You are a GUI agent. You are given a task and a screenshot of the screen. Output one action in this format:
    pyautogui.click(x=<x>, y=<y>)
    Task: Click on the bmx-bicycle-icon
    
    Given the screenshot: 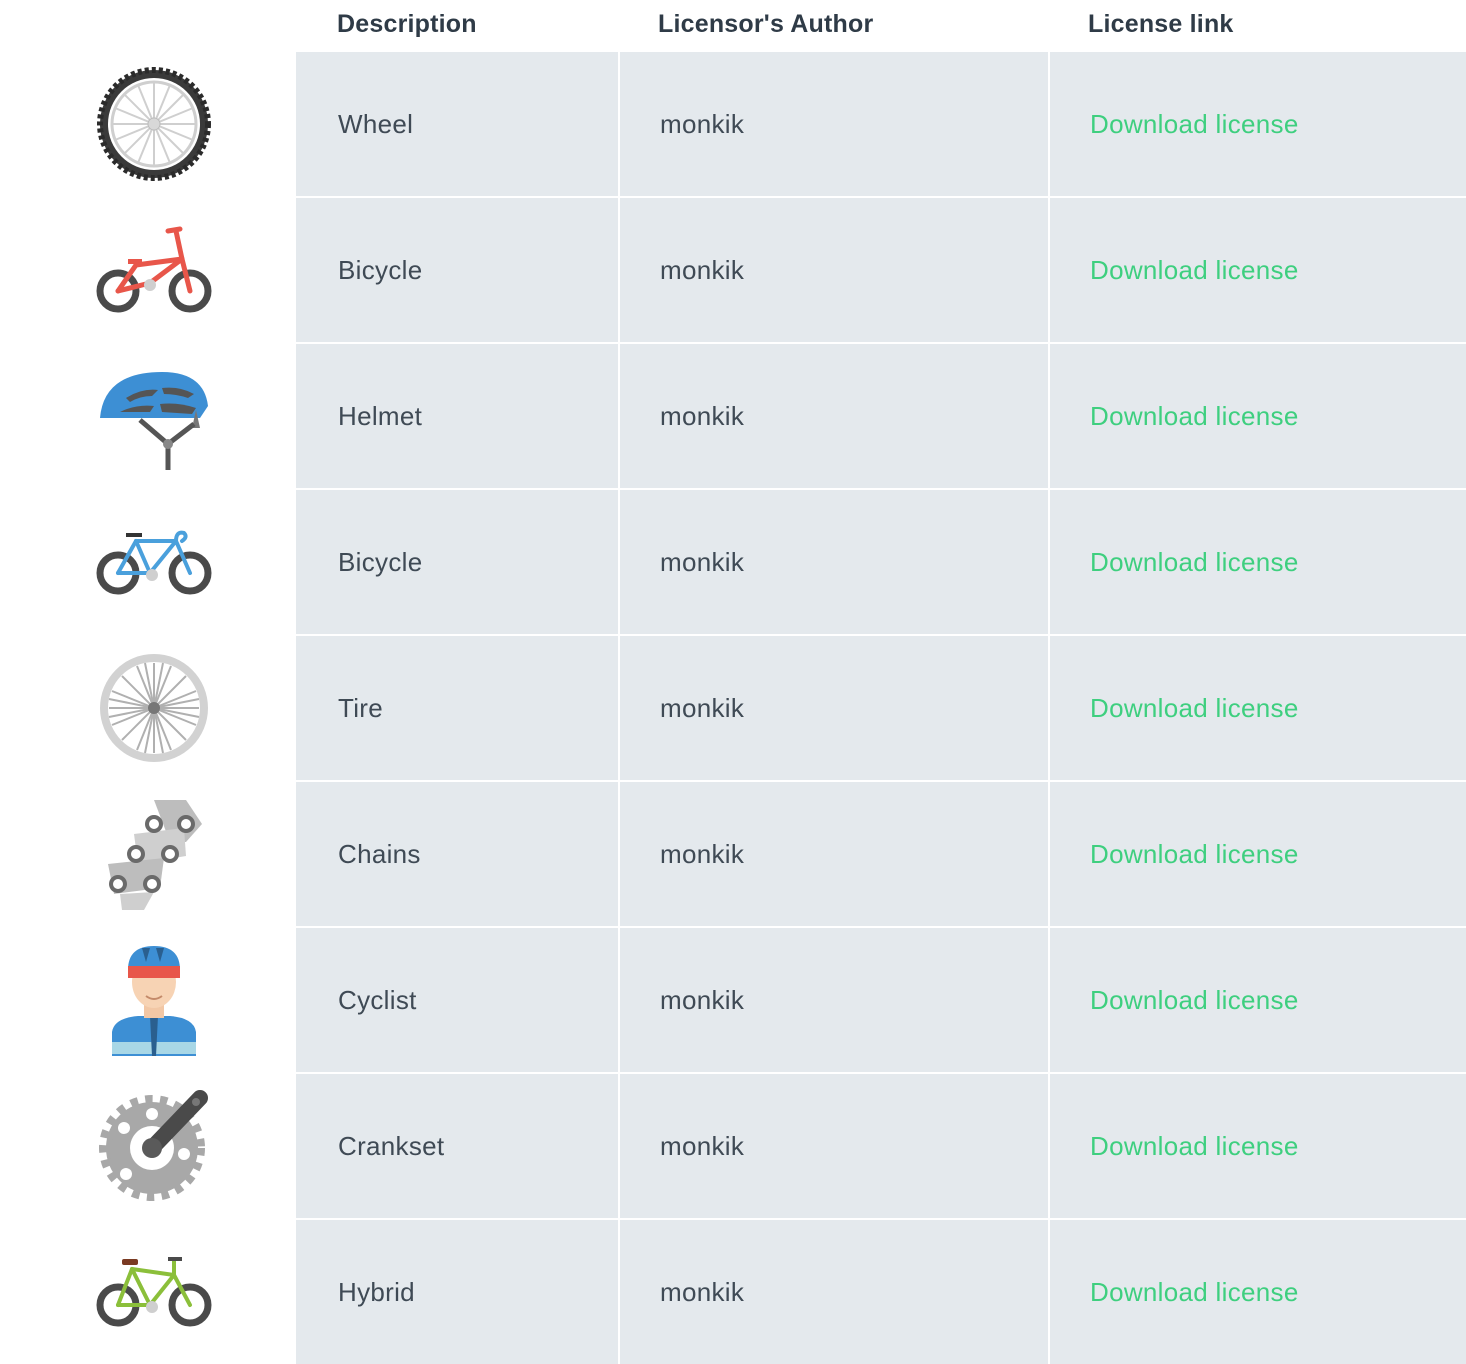 What is the action you would take?
    pyautogui.click(x=154, y=270)
    